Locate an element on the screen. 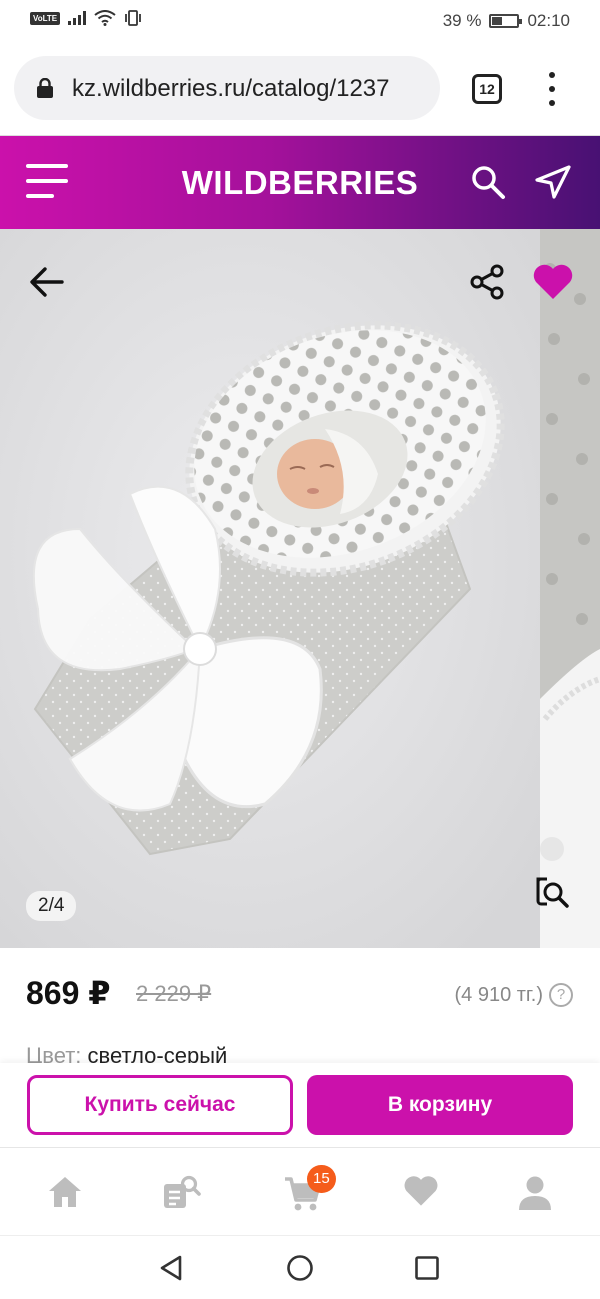 This screenshot has height=1299, width=600. system-navigation is located at coordinates (300, 1267).